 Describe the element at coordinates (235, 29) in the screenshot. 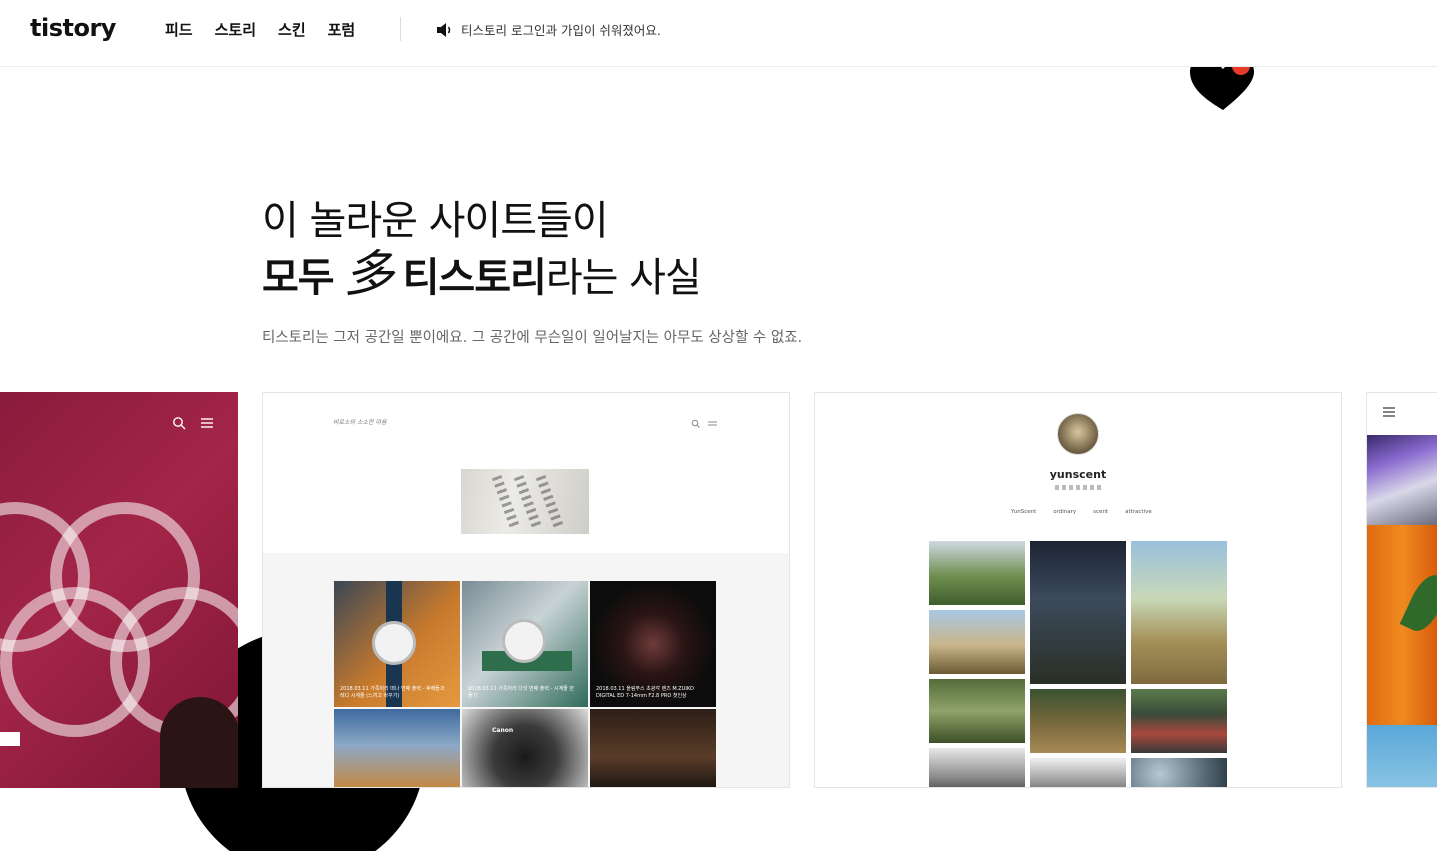

I see `nav-story: 스토리` at that location.